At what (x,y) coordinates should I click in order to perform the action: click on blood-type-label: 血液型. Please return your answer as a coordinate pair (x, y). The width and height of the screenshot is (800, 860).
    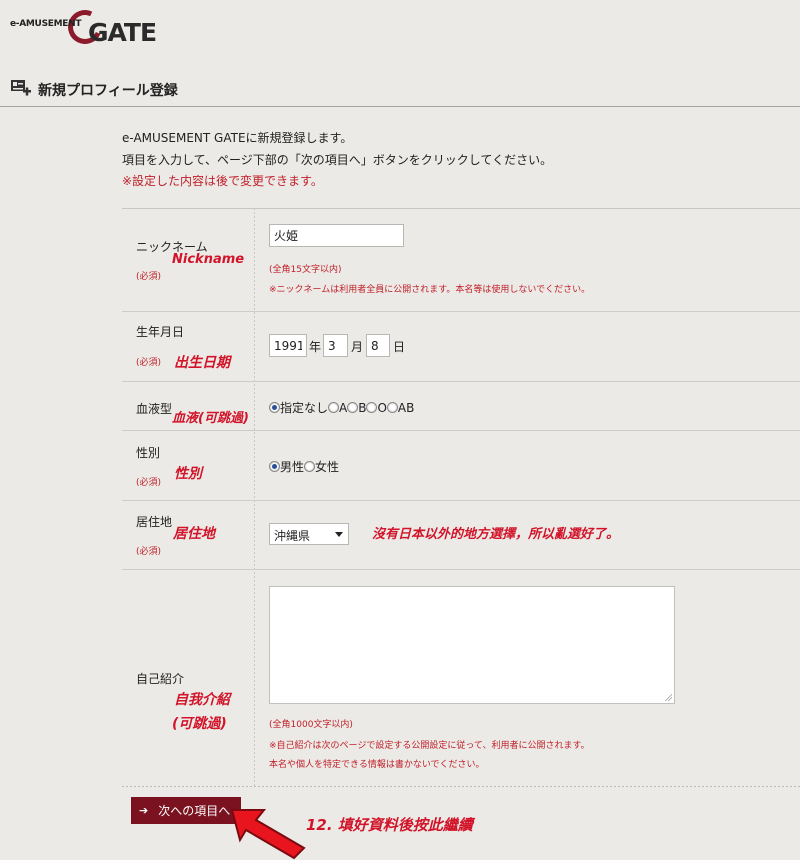
    Looking at the image, I should click on (154, 409).